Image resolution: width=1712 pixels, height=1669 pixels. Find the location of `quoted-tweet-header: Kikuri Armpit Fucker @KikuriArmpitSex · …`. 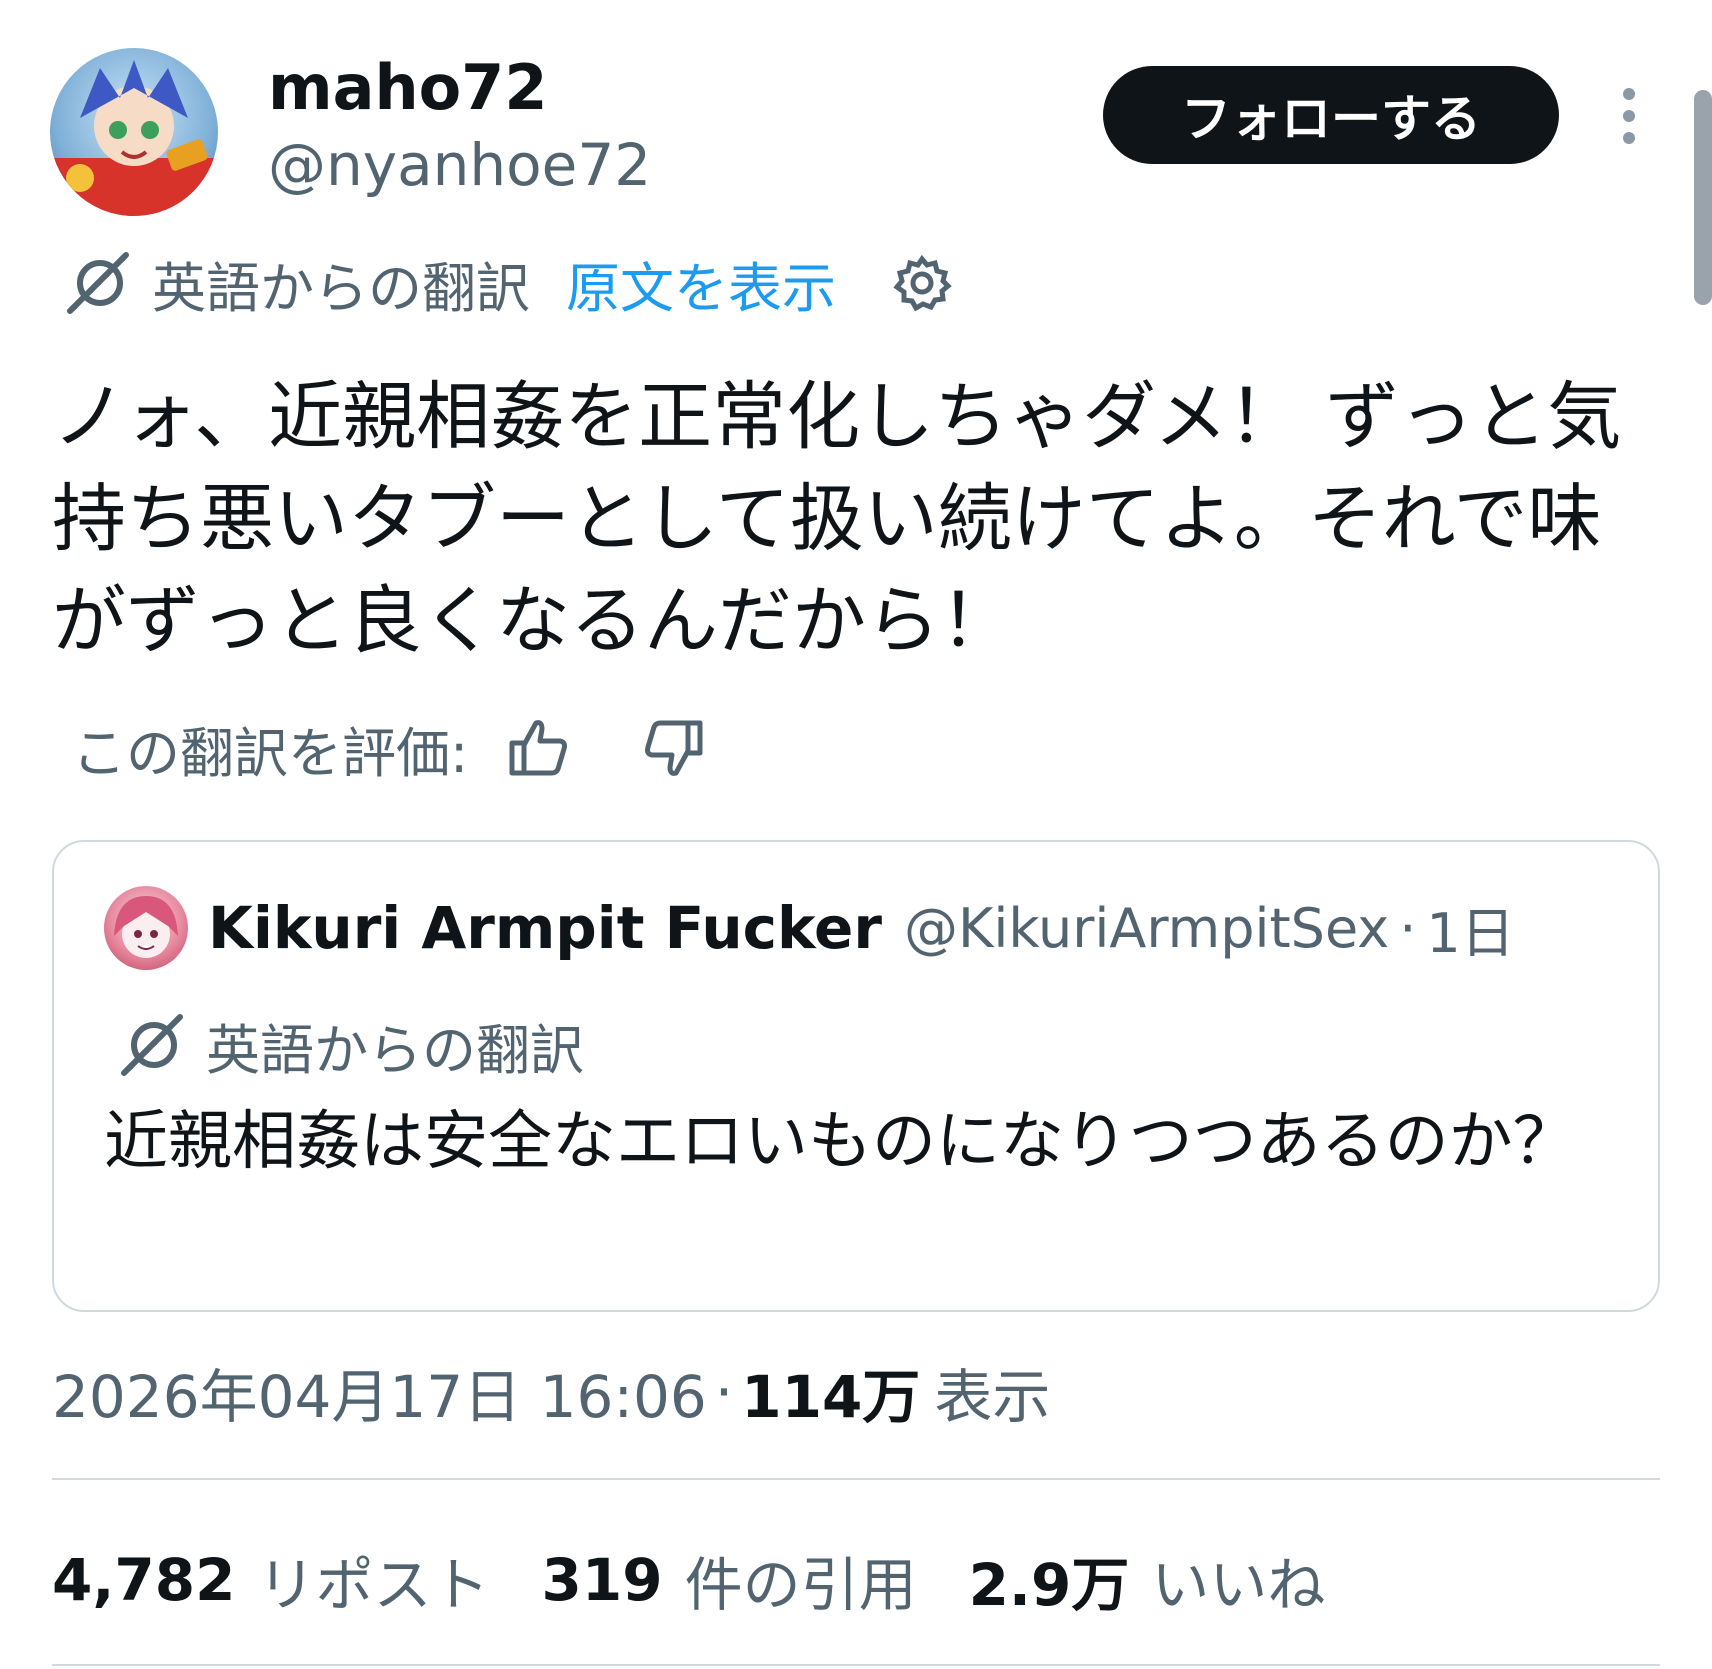

quoted-tweet-header: Kikuri Armpit Fucker @KikuriArmpitSex · … is located at coordinates (861, 928).